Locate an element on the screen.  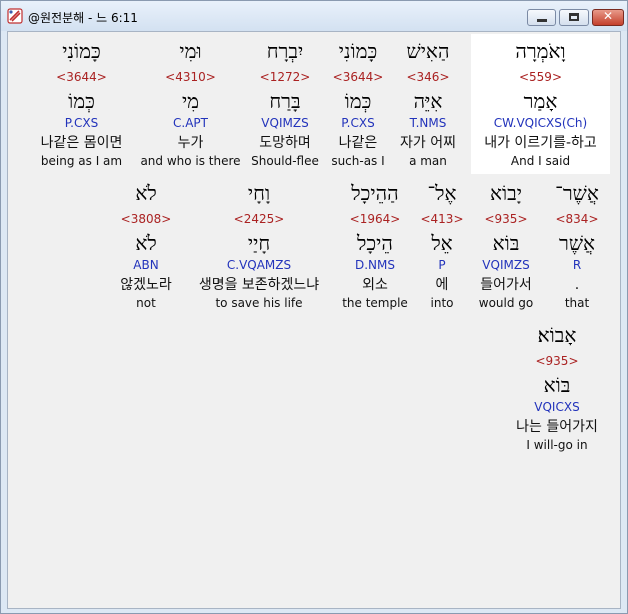
hebrew-word: אָבוֹא׃ is located at coordinates (557, 335).